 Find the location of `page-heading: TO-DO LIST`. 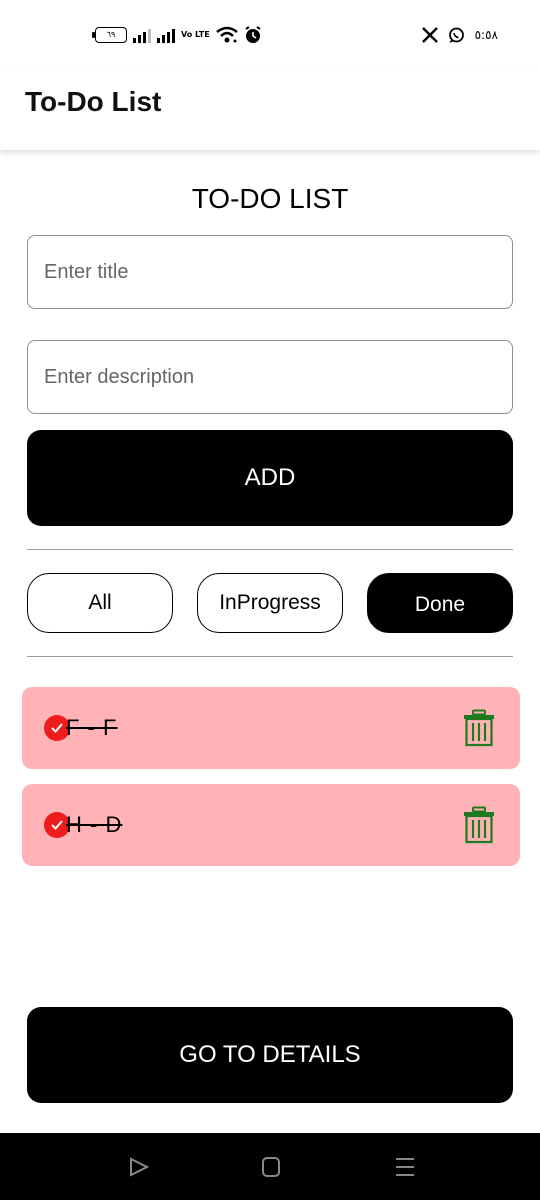

page-heading: TO-DO LIST is located at coordinates (270, 198).